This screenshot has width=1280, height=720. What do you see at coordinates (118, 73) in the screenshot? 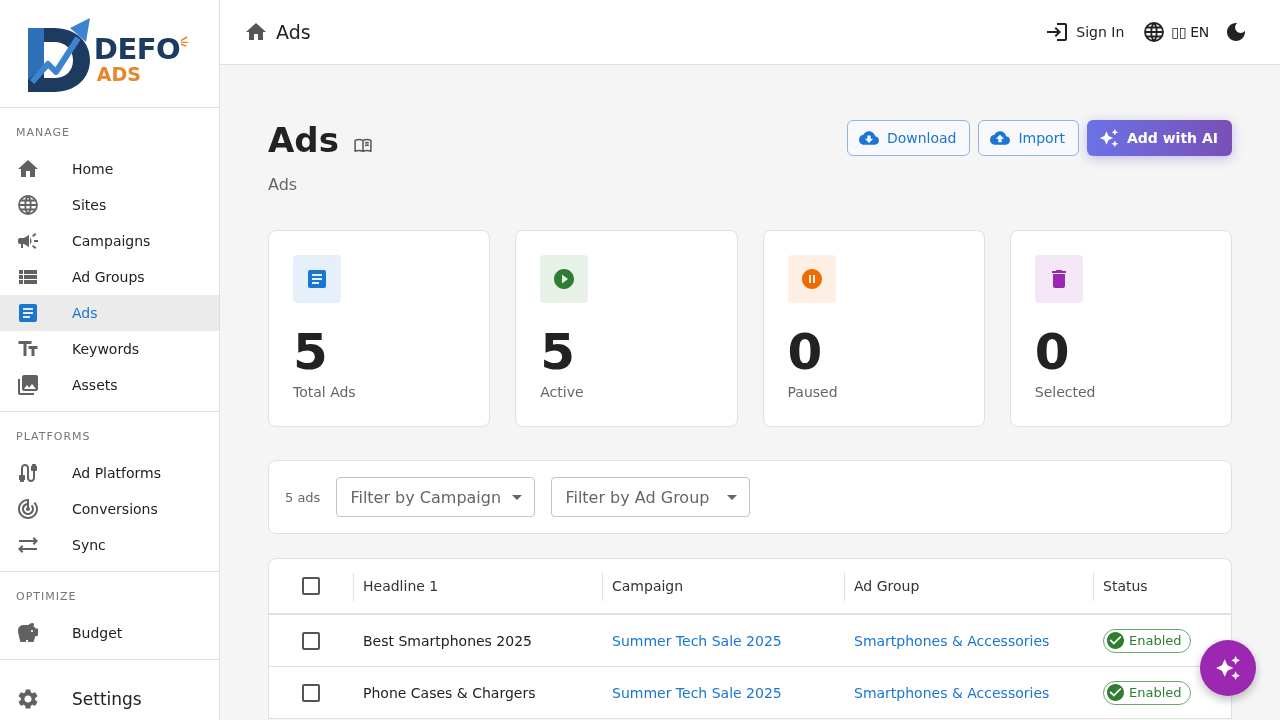
I see `logo-subtext: ADS` at bounding box center [118, 73].